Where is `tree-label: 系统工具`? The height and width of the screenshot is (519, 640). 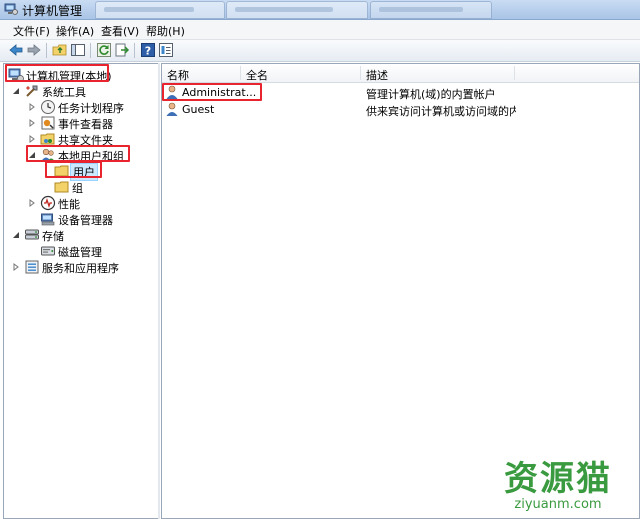 tree-label: 系统工具 is located at coordinates (64, 92).